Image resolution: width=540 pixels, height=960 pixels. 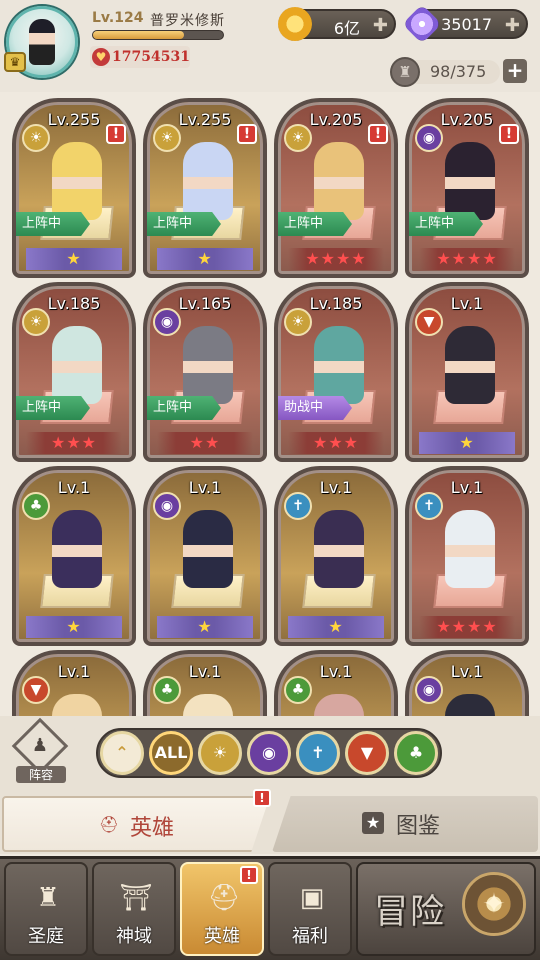 I want to click on gold-coin-icon, so click(x=295, y=24).